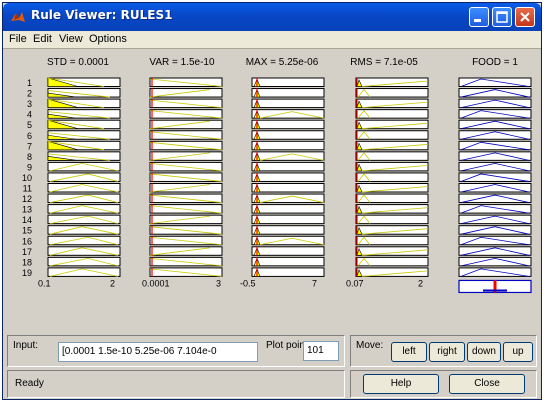 Image resolution: width=544 pixels, height=402 pixels. Describe the element at coordinates (27, 178) in the screenshot. I see `rule-number: 10` at that location.